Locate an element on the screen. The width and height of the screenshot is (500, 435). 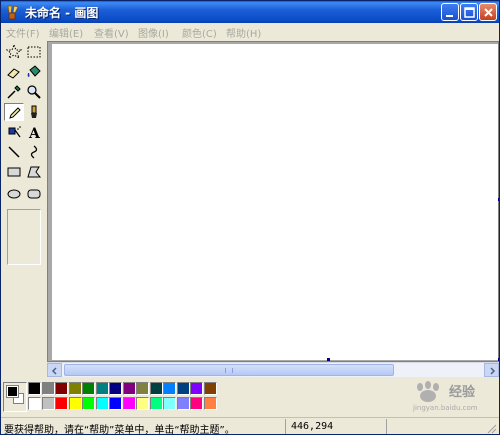
polygon-icon is located at coordinates (34, 172).